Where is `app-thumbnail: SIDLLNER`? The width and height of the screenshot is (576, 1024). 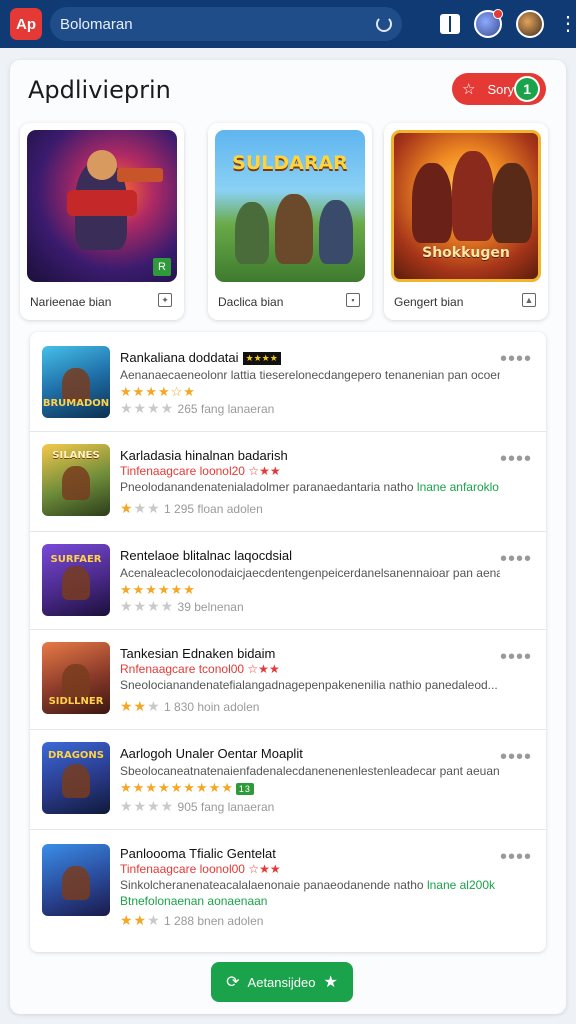 app-thumbnail: SIDLLNER is located at coordinates (76, 678).